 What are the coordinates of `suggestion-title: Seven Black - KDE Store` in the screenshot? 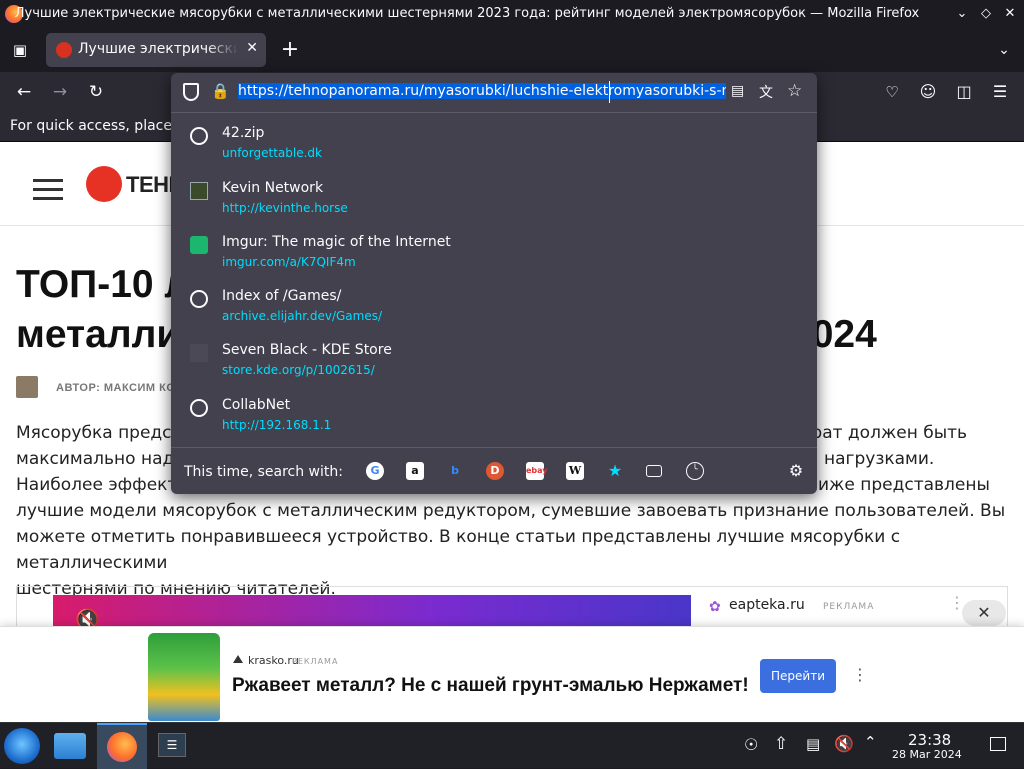 It's located at (307, 350).